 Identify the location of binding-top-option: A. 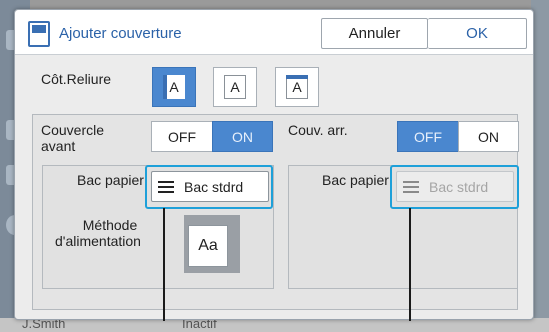
(297, 87).